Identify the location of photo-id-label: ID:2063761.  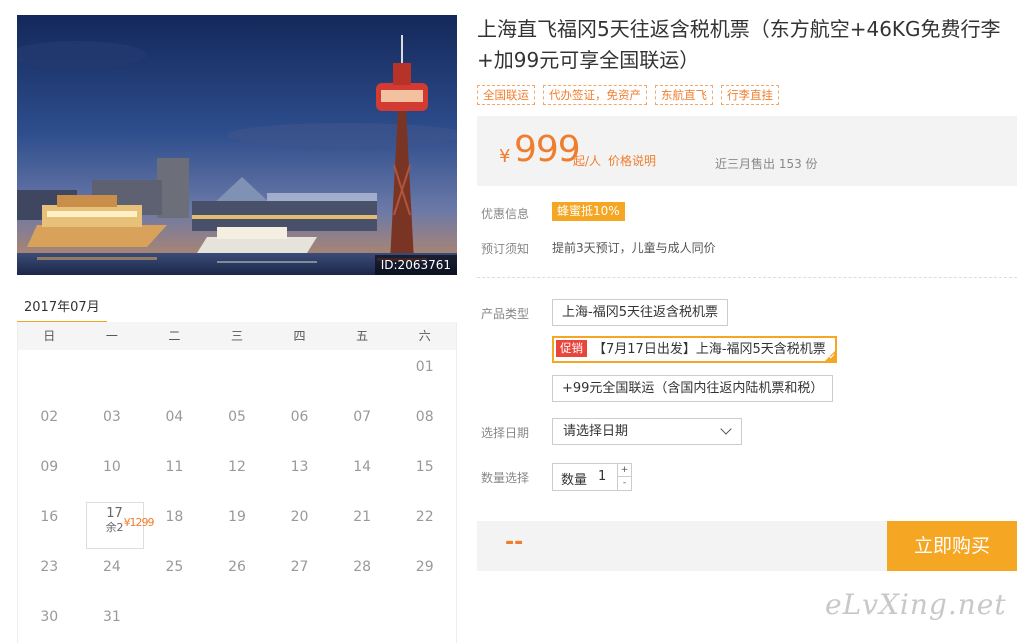
(415, 265).